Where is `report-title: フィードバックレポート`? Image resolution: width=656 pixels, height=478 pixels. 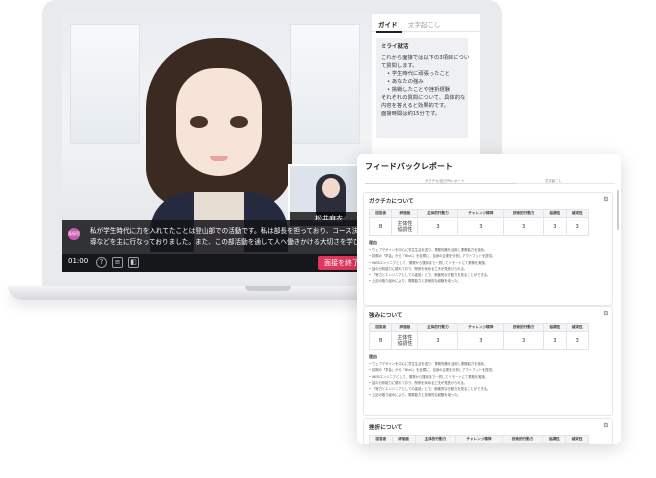 report-title: フィードバックレポート is located at coordinates (409, 166).